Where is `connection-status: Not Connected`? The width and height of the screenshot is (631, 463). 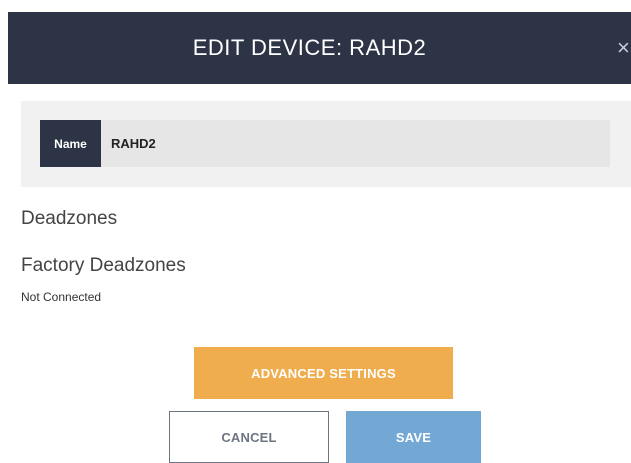
connection-status: Not Connected is located at coordinates (61, 297).